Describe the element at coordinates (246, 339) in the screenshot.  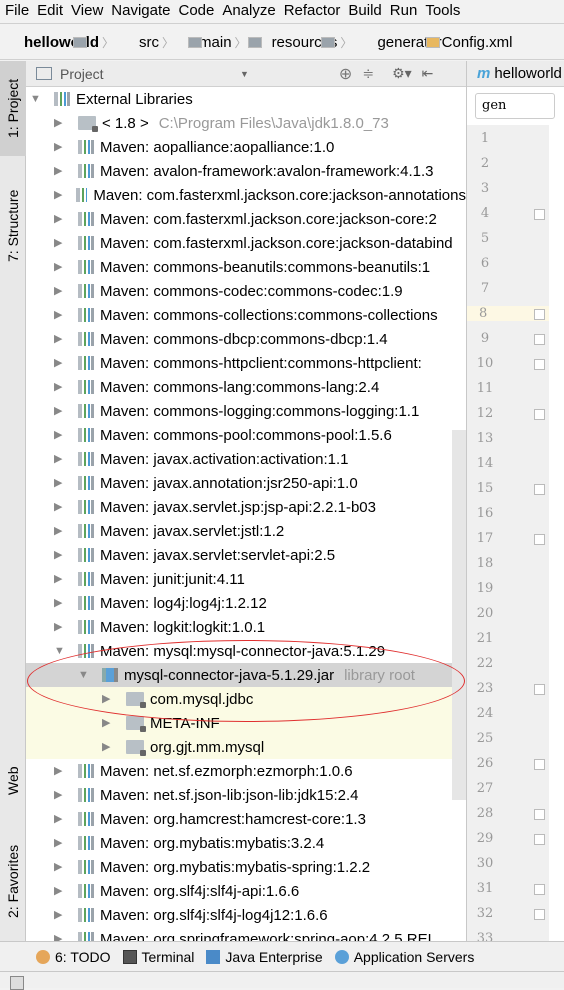
I see `tree-item: ▶ Maven: commons-dbcp:commons-dbcp:1.4` at that location.